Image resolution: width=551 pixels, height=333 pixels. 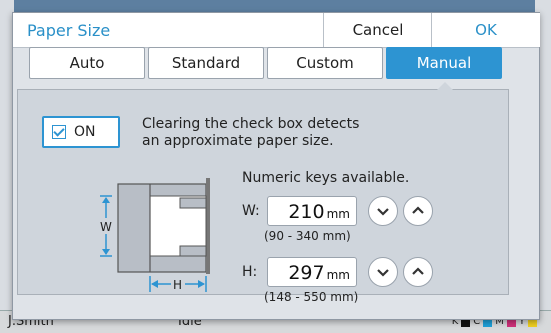 I want to click on paper-guide-bottom, so click(x=193, y=251).